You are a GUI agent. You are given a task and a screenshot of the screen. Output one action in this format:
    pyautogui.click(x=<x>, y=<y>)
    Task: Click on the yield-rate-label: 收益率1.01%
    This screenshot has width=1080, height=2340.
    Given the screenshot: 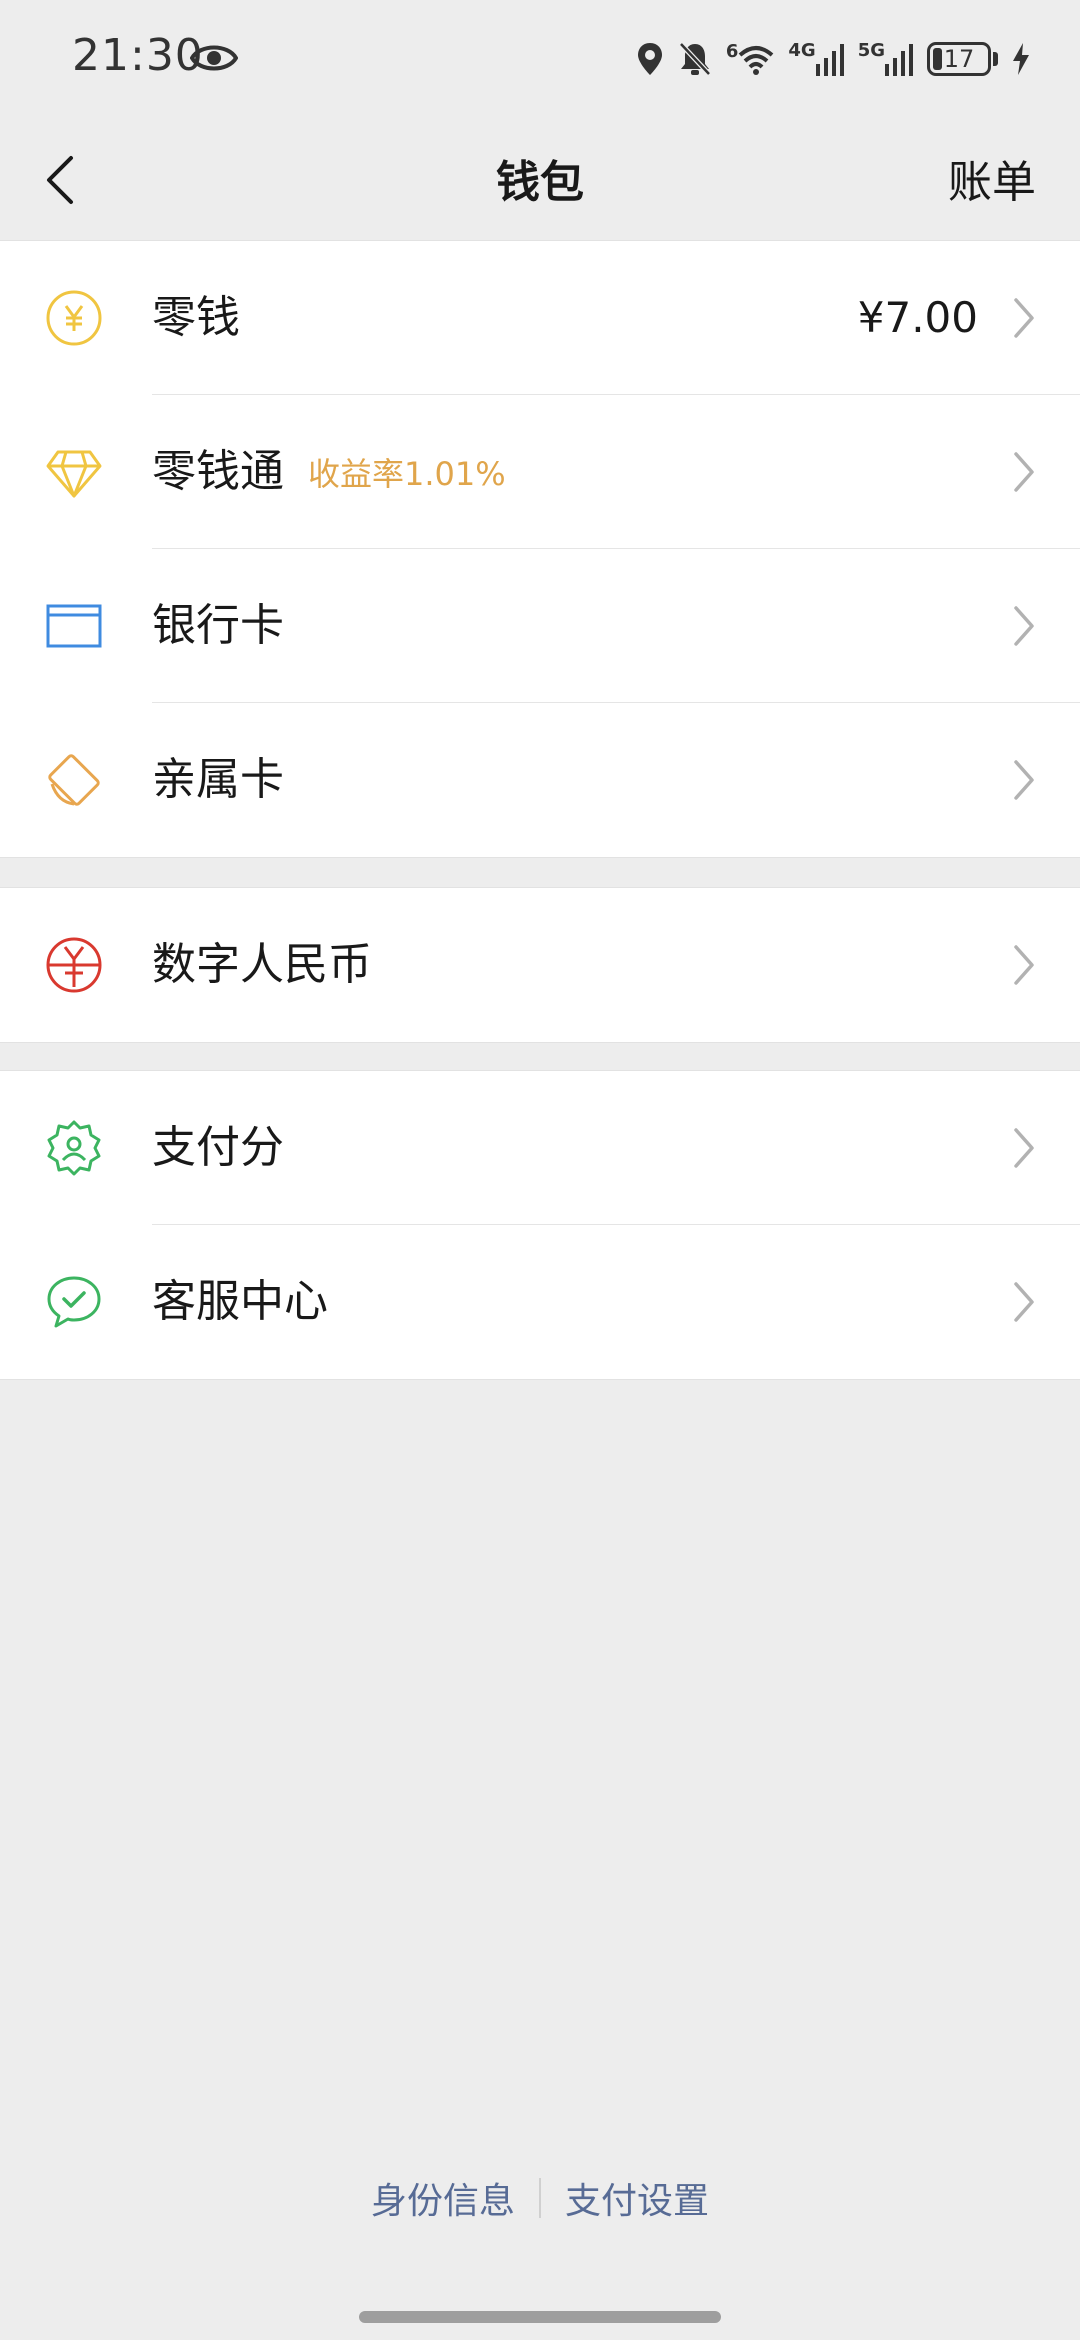 What is the action you would take?
    pyautogui.click(x=407, y=474)
    